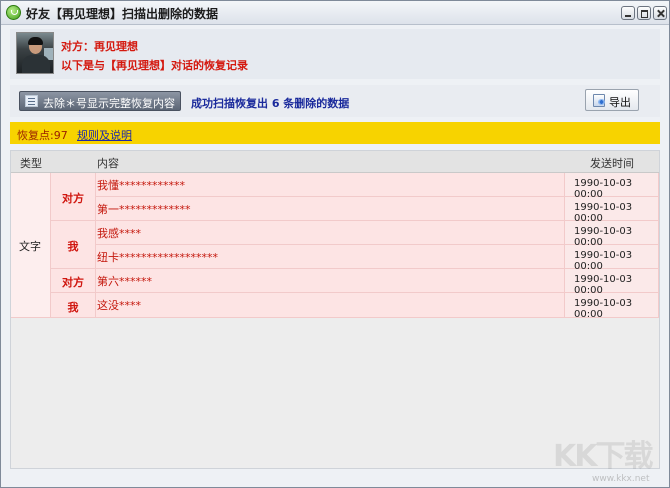 This screenshot has height=488, width=670. Describe the element at coordinates (603, 456) in the screenshot. I see `watermark-logo: KK下载` at that location.